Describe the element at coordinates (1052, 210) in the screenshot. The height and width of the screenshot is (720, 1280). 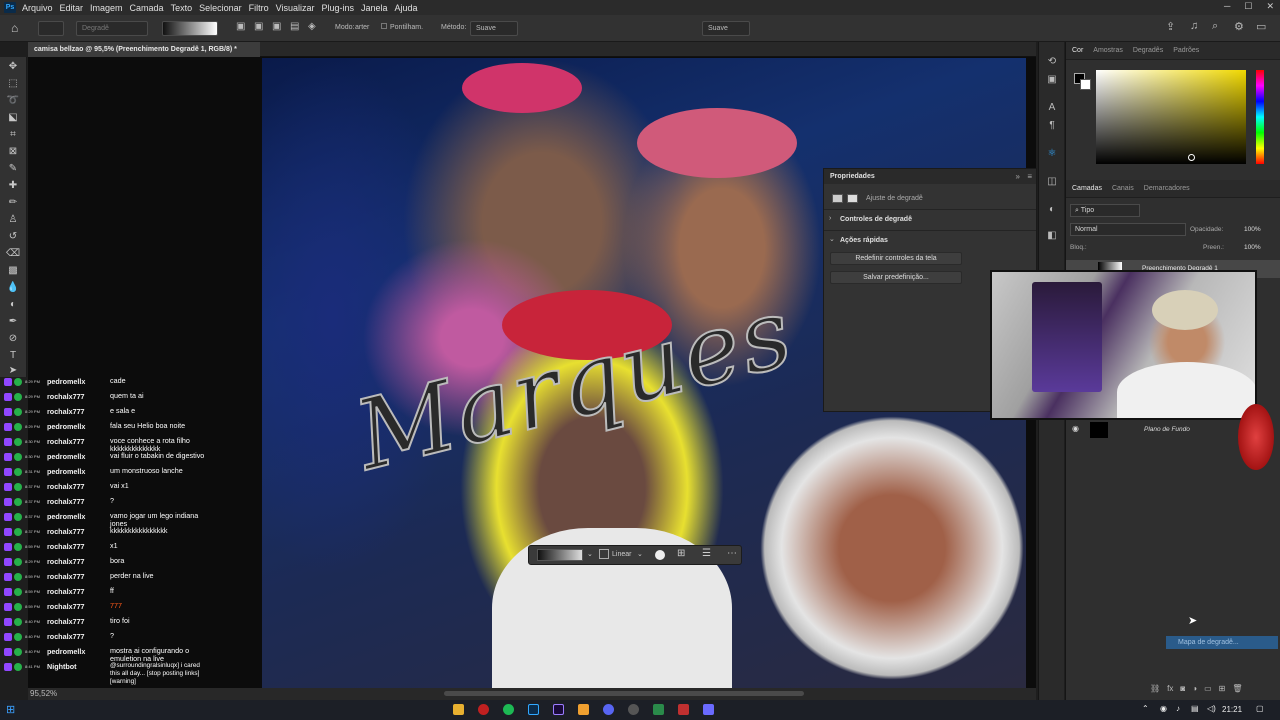
I see `adjustments-icon: ◐` at that location.